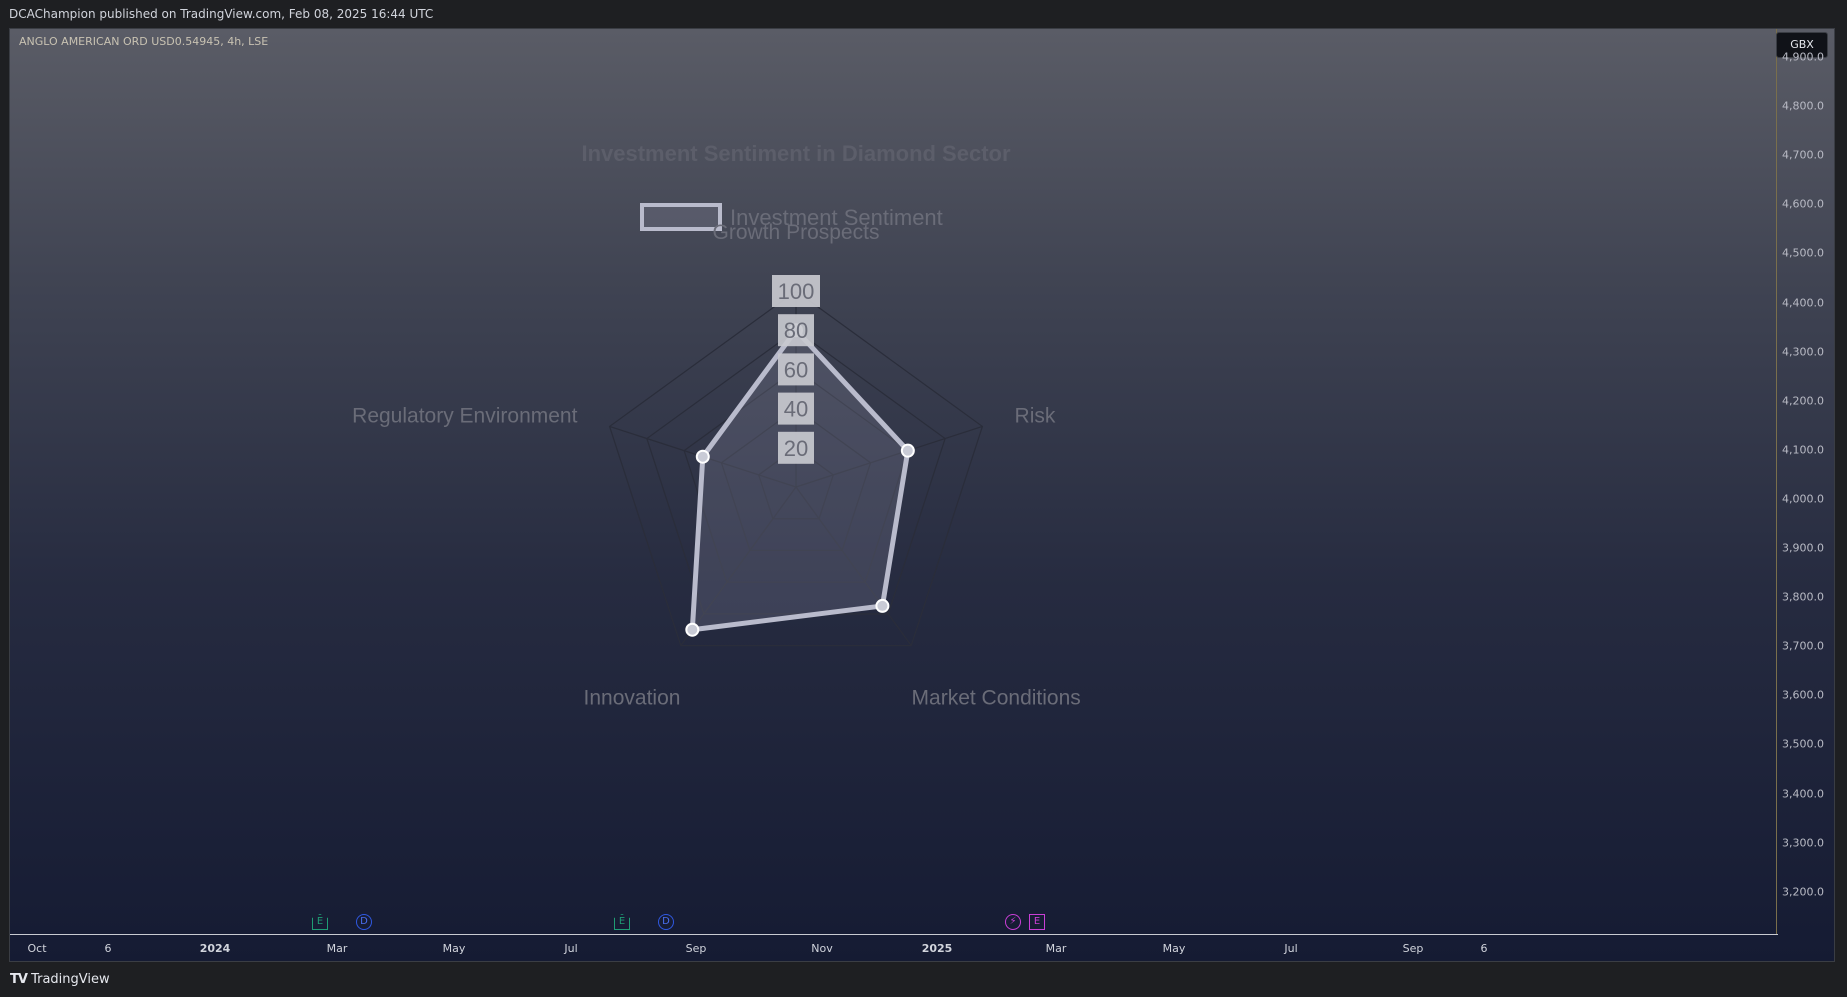  Describe the element at coordinates (37, 948) in the screenshot. I see `time-tick: Oct` at that location.